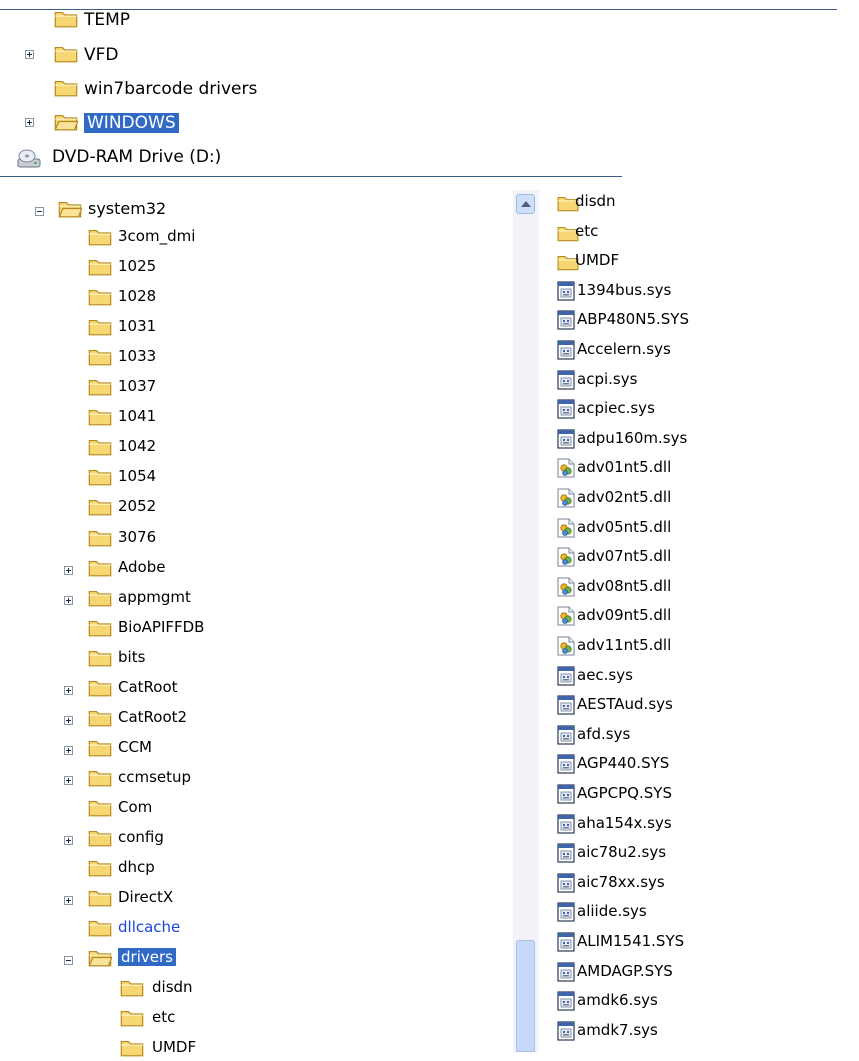  Describe the element at coordinates (127, 208) in the screenshot. I see `tree-item-label: system32` at that location.